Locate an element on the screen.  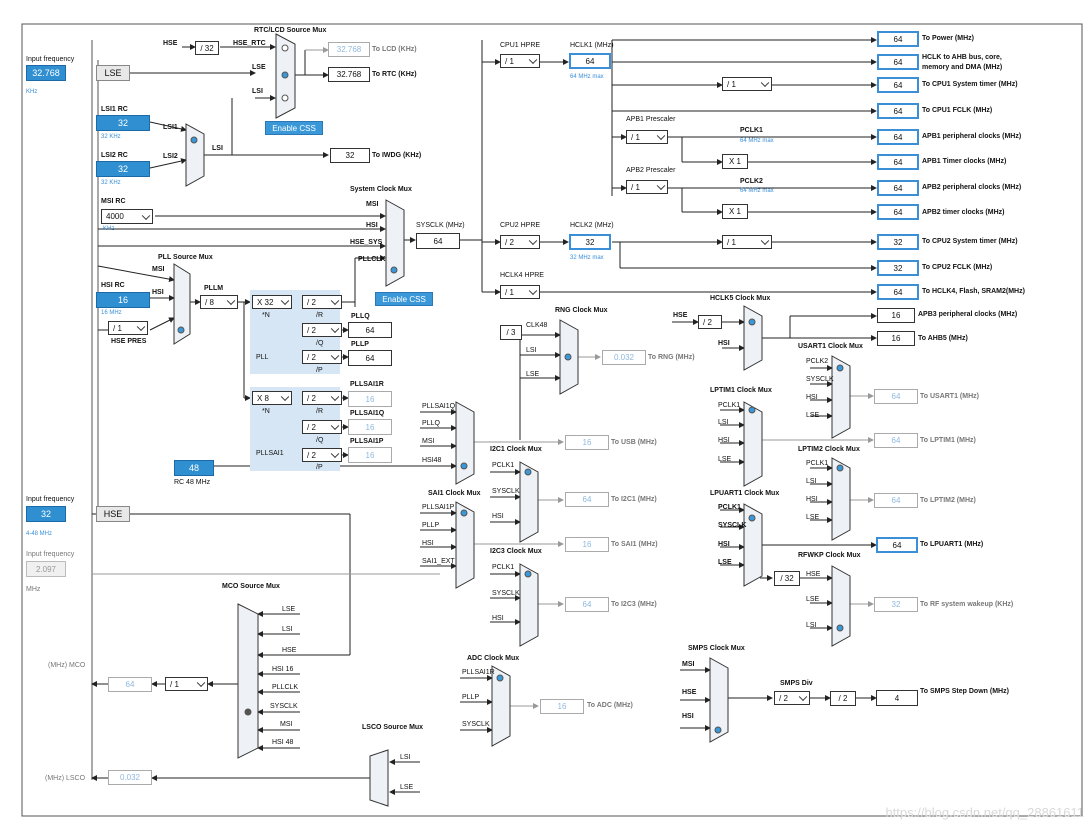
usart1-input-hsi: HSI is located at coordinates (812, 397).